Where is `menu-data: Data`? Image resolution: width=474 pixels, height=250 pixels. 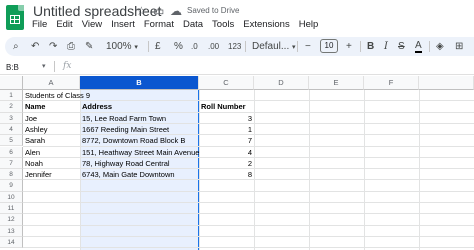 menu-data: Data is located at coordinates (193, 25).